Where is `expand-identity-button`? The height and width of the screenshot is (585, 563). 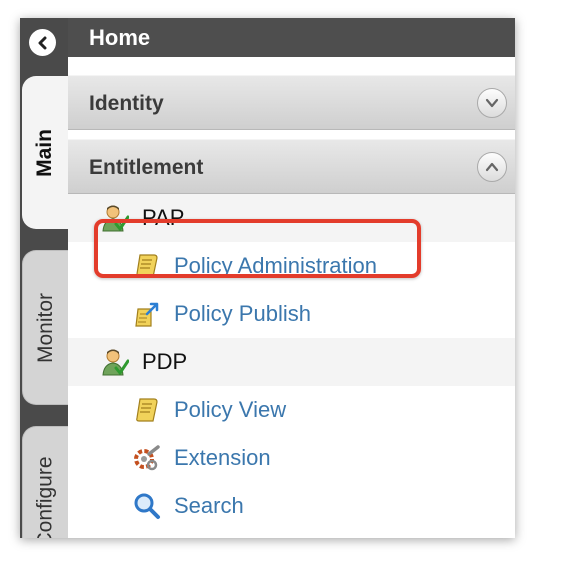 expand-identity-button is located at coordinates (492, 103).